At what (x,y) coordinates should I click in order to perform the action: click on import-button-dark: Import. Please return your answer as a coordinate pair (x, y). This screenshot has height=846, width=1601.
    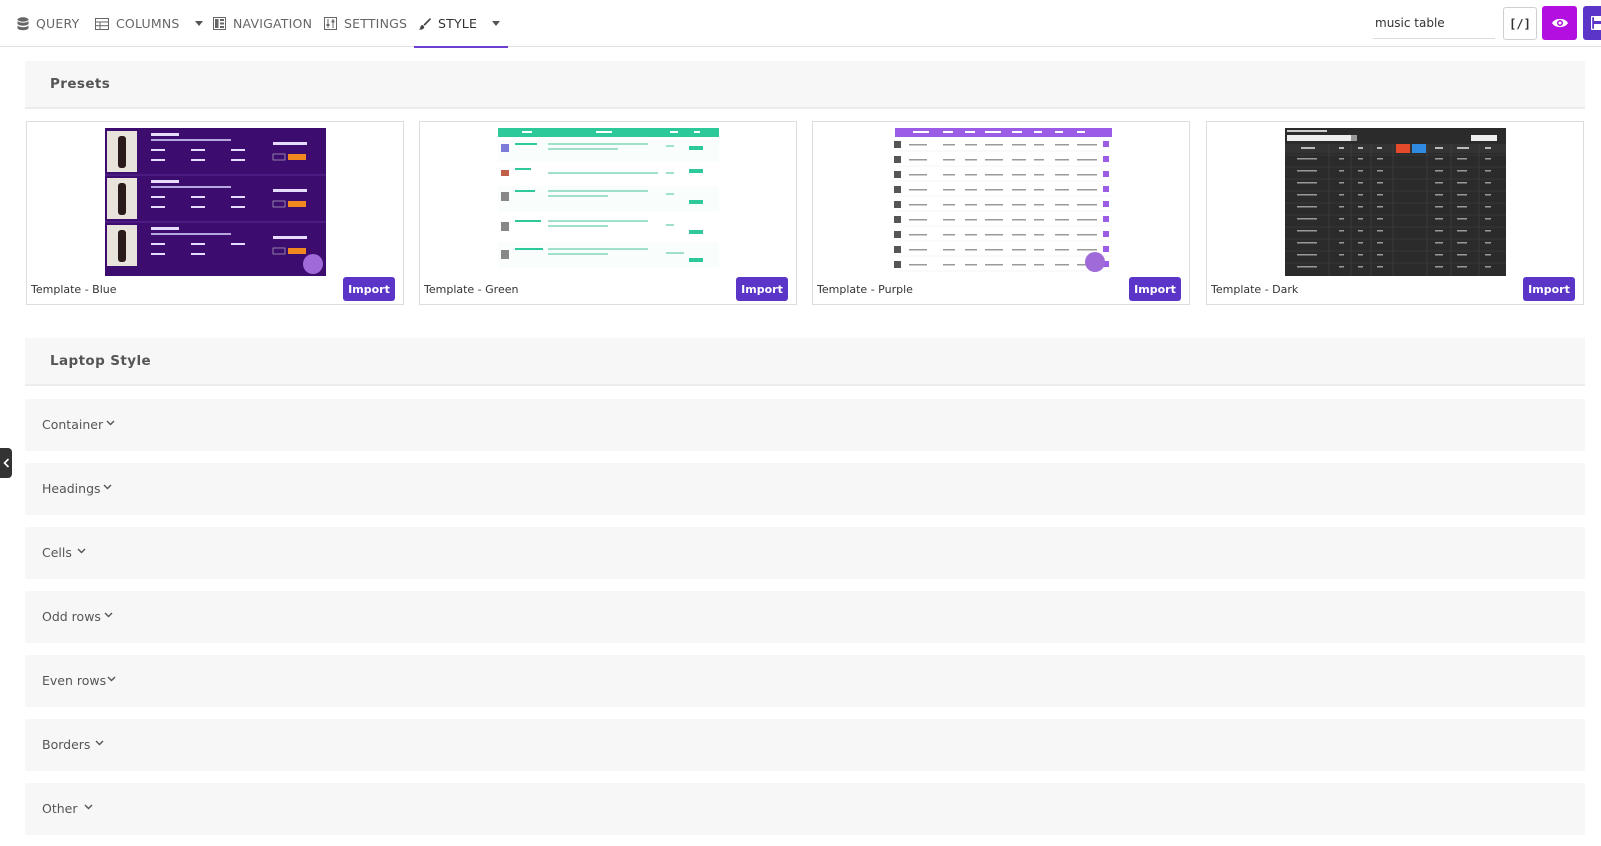
    Looking at the image, I should click on (1549, 289).